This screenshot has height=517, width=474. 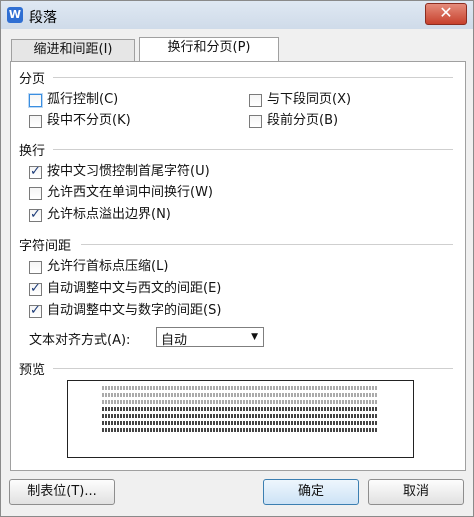 What do you see at coordinates (240, 419) in the screenshot?
I see `preview-box` at bounding box center [240, 419].